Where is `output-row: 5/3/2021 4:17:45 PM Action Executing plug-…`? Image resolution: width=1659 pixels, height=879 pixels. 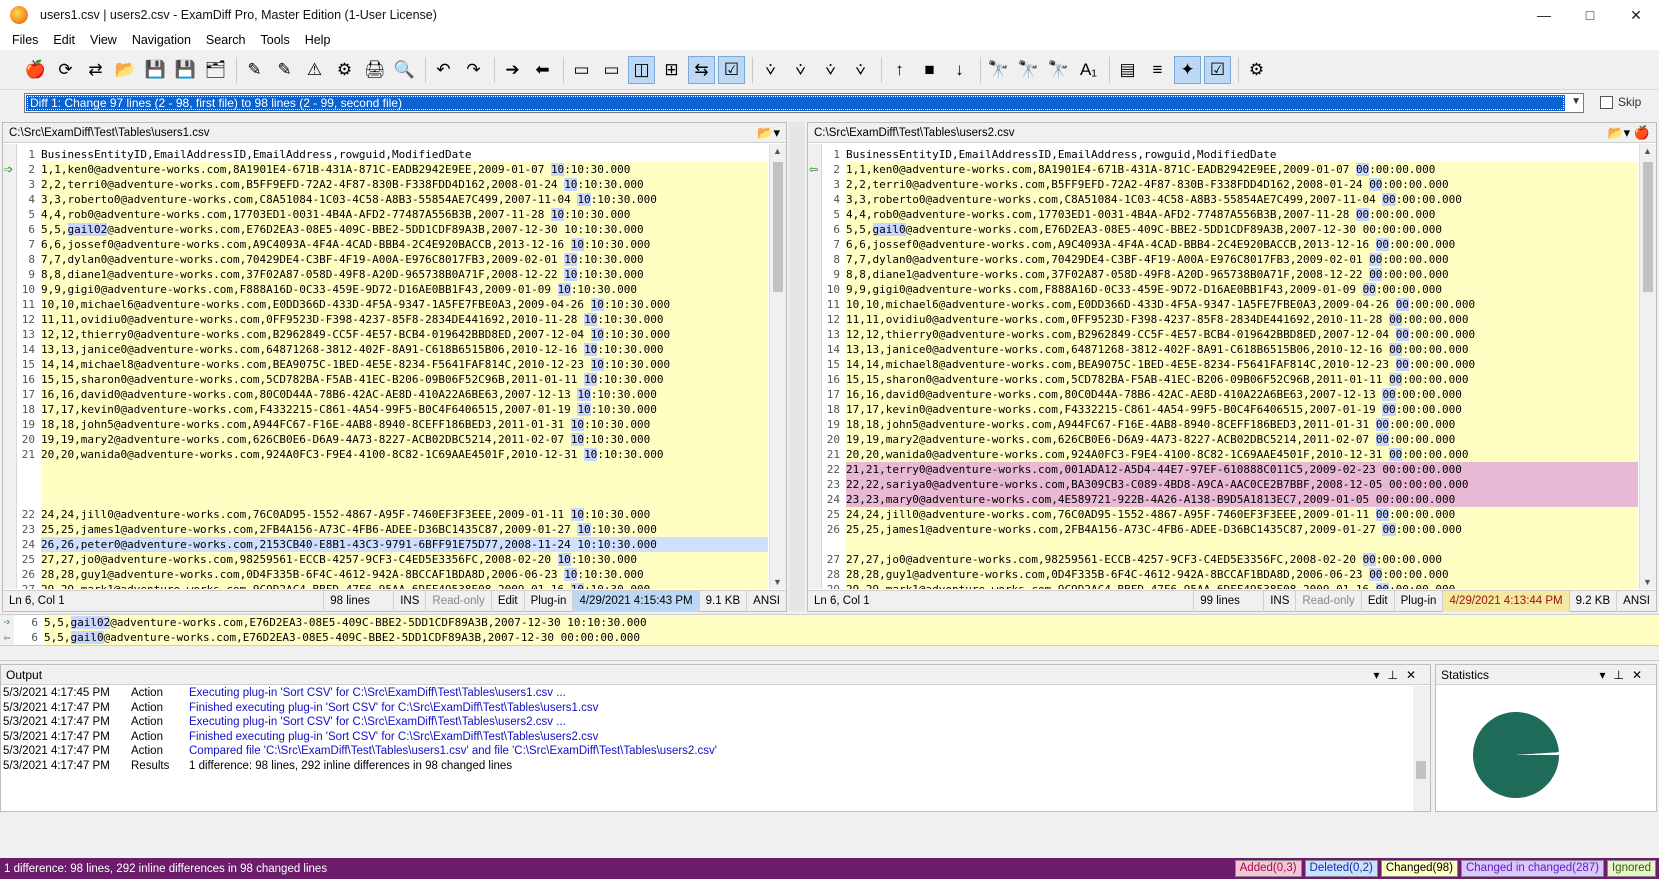 output-row: 5/3/2021 4:17:45 PM Action Executing plug-… is located at coordinates (706, 693).